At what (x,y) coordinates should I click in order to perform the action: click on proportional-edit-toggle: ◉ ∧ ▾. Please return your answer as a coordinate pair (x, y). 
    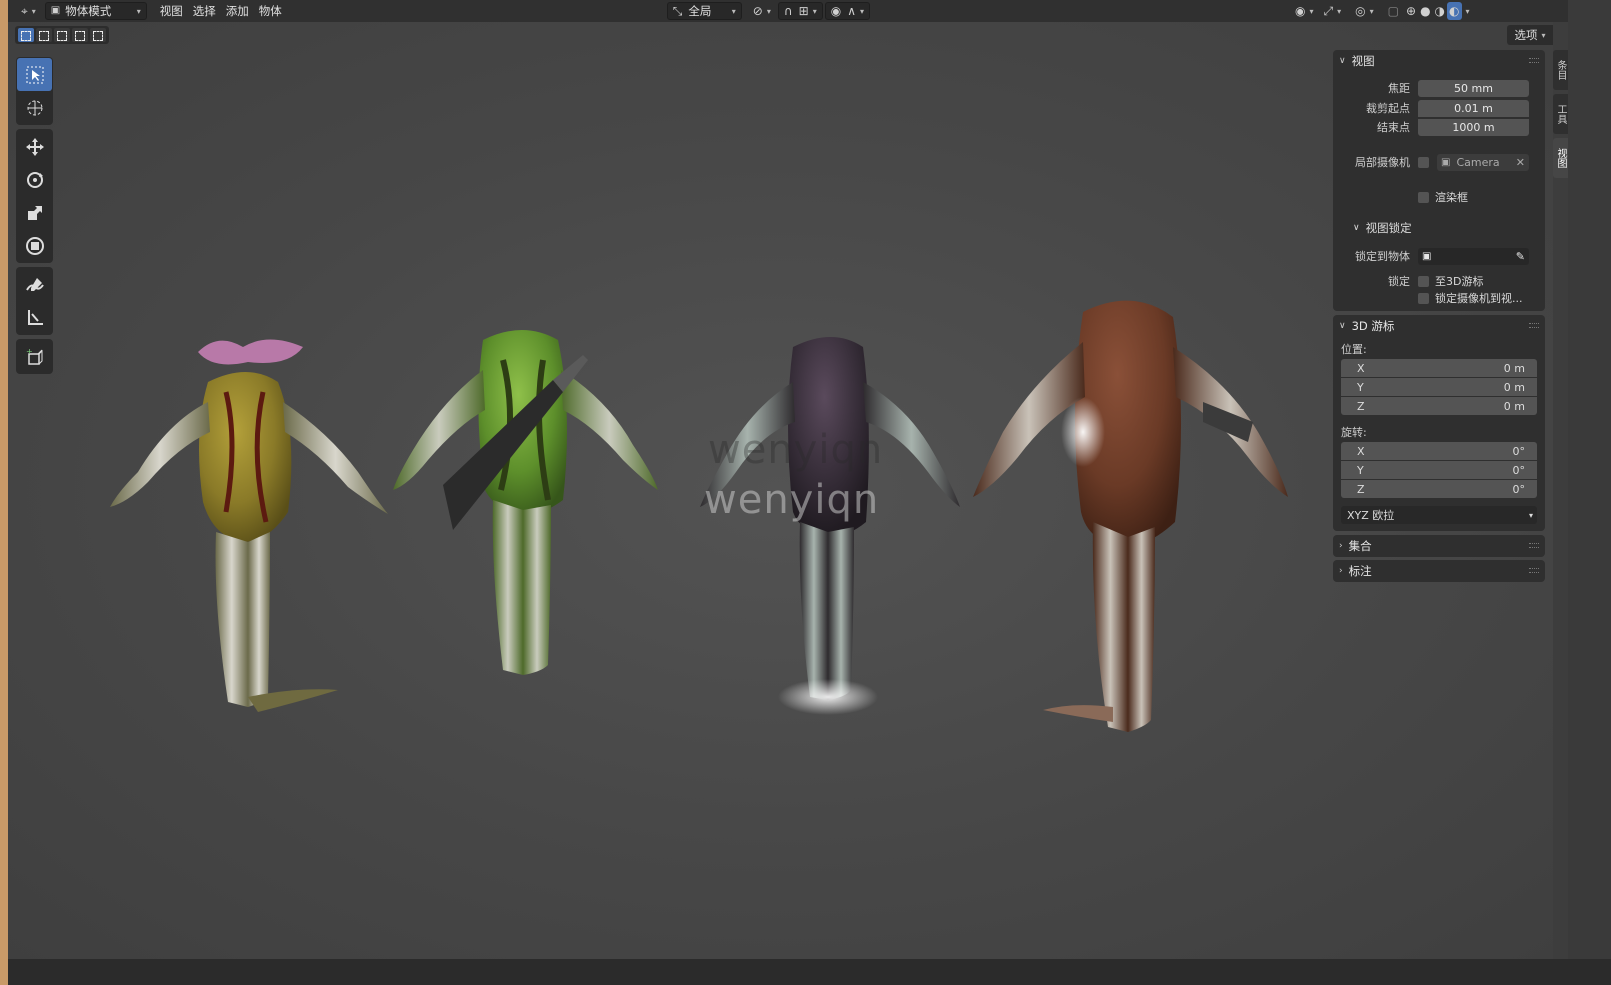
    Looking at the image, I should click on (847, 11).